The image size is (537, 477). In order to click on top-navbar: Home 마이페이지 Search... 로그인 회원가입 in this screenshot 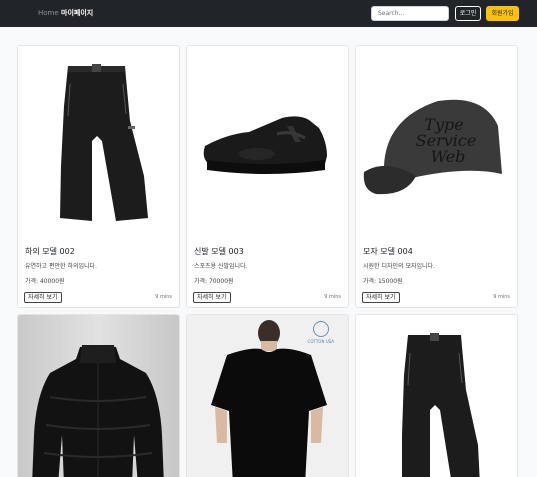, I will do `click(268, 13)`.